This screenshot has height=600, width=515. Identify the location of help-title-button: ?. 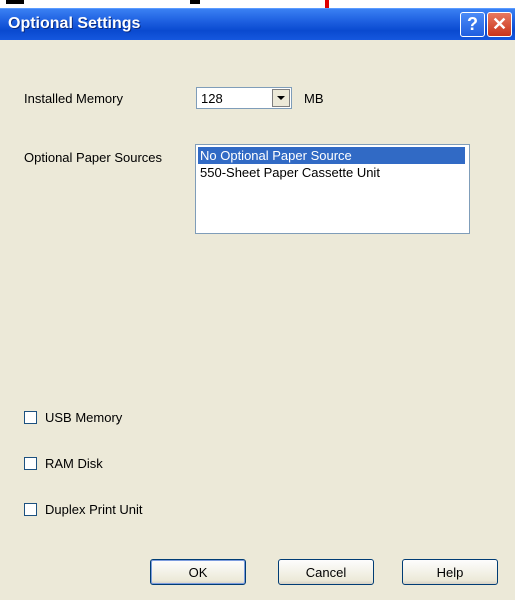
(472, 24).